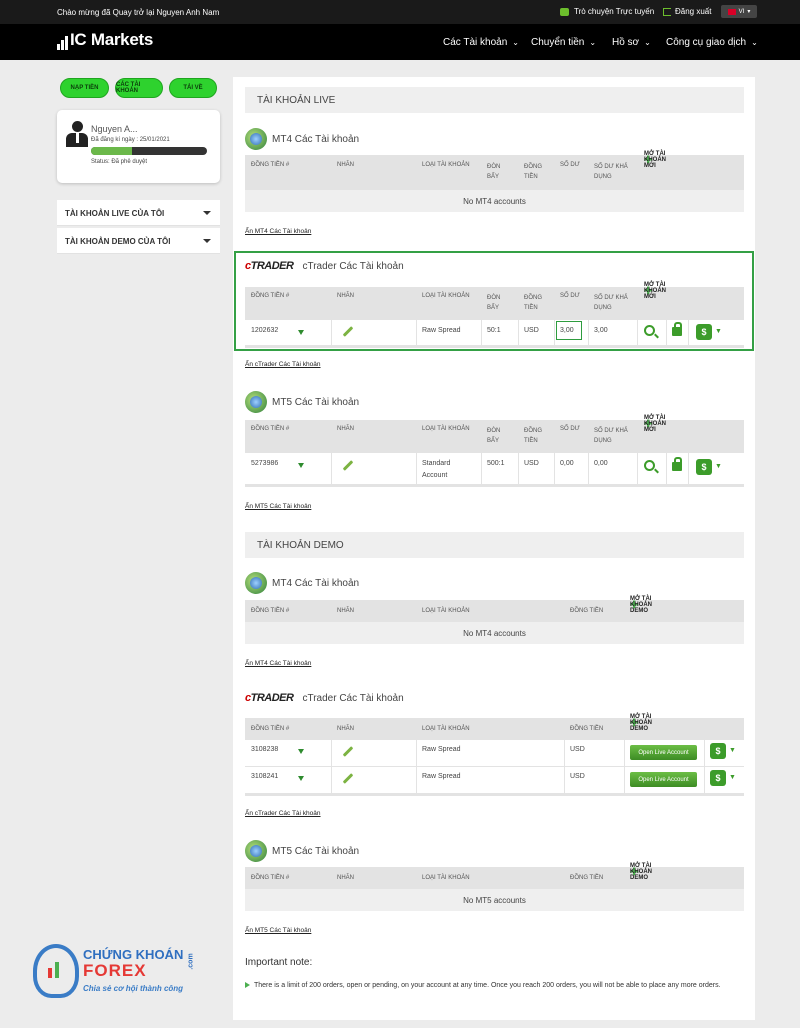 The width and height of the screenshot is (800, 1028). Describe the element at coordinates (149, 151) in the screenshot. I see `profile-progress-bar` at that location.